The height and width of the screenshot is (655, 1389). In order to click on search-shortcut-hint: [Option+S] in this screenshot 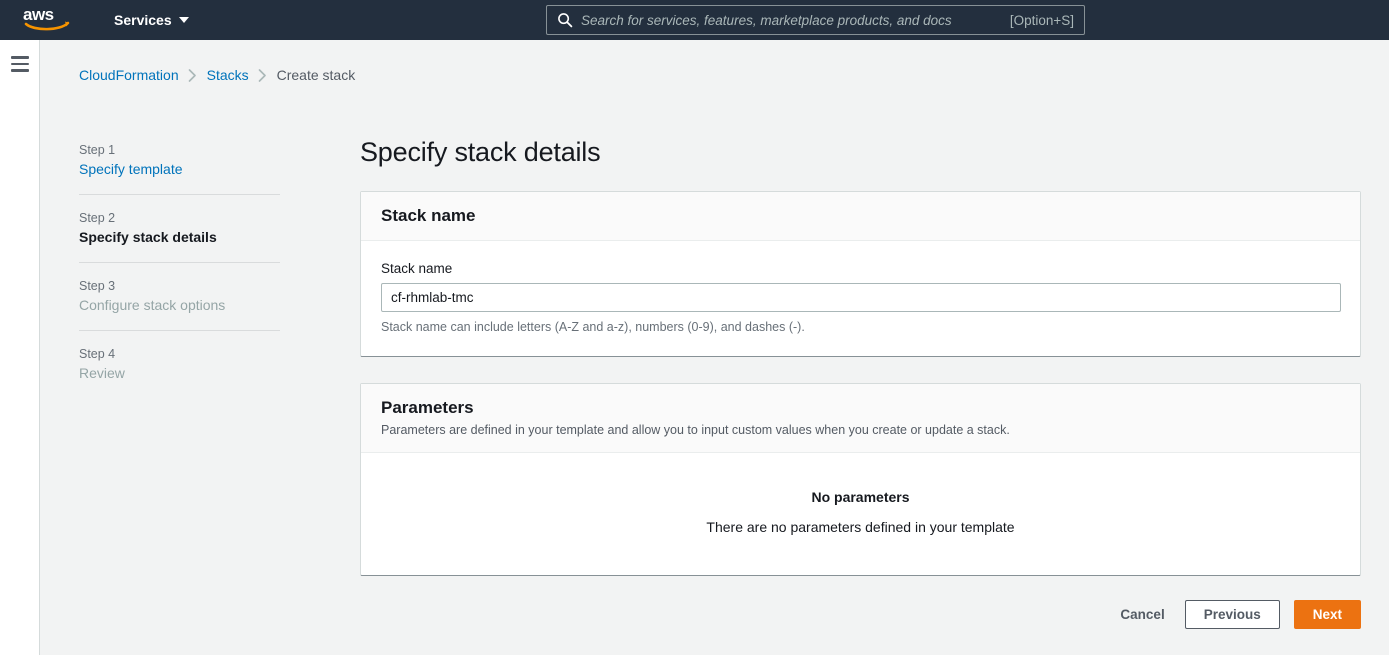, I will do `click(1041, 20)`.